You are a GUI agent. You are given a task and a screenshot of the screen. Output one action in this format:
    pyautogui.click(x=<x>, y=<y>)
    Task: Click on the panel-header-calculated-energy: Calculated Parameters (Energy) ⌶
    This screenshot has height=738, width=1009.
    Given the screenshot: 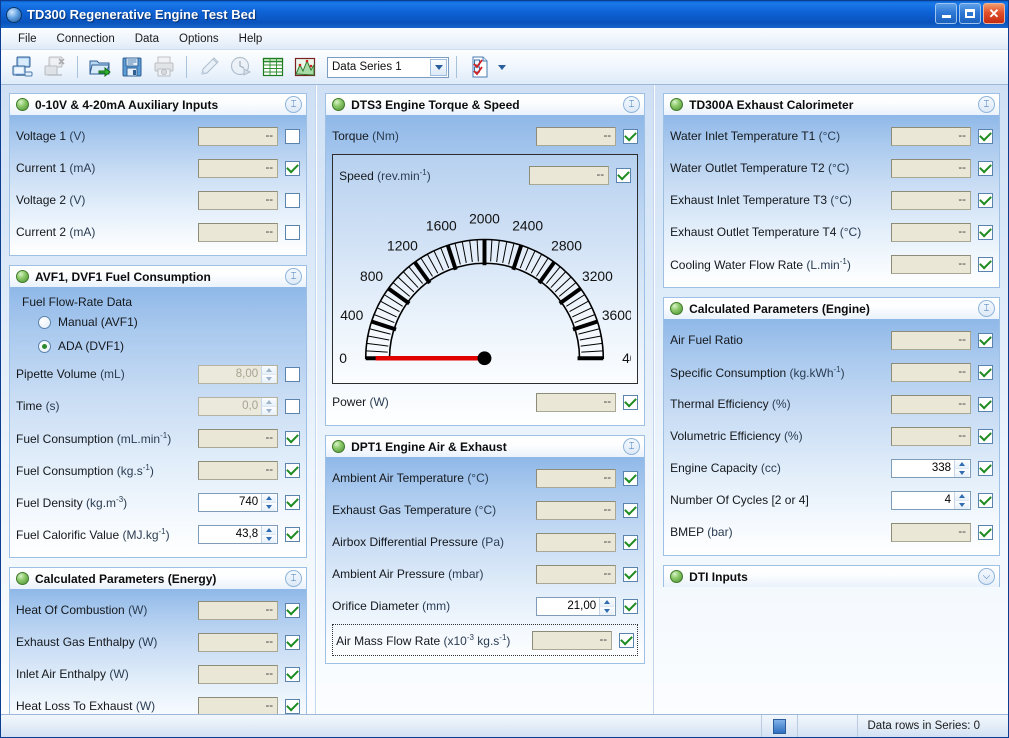 What is the action you would take?
    pyautogui.click(x=158, y=578)
    